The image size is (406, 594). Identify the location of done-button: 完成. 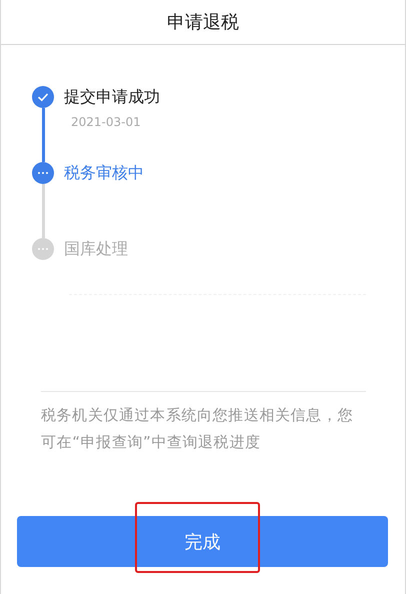
(202, 541).